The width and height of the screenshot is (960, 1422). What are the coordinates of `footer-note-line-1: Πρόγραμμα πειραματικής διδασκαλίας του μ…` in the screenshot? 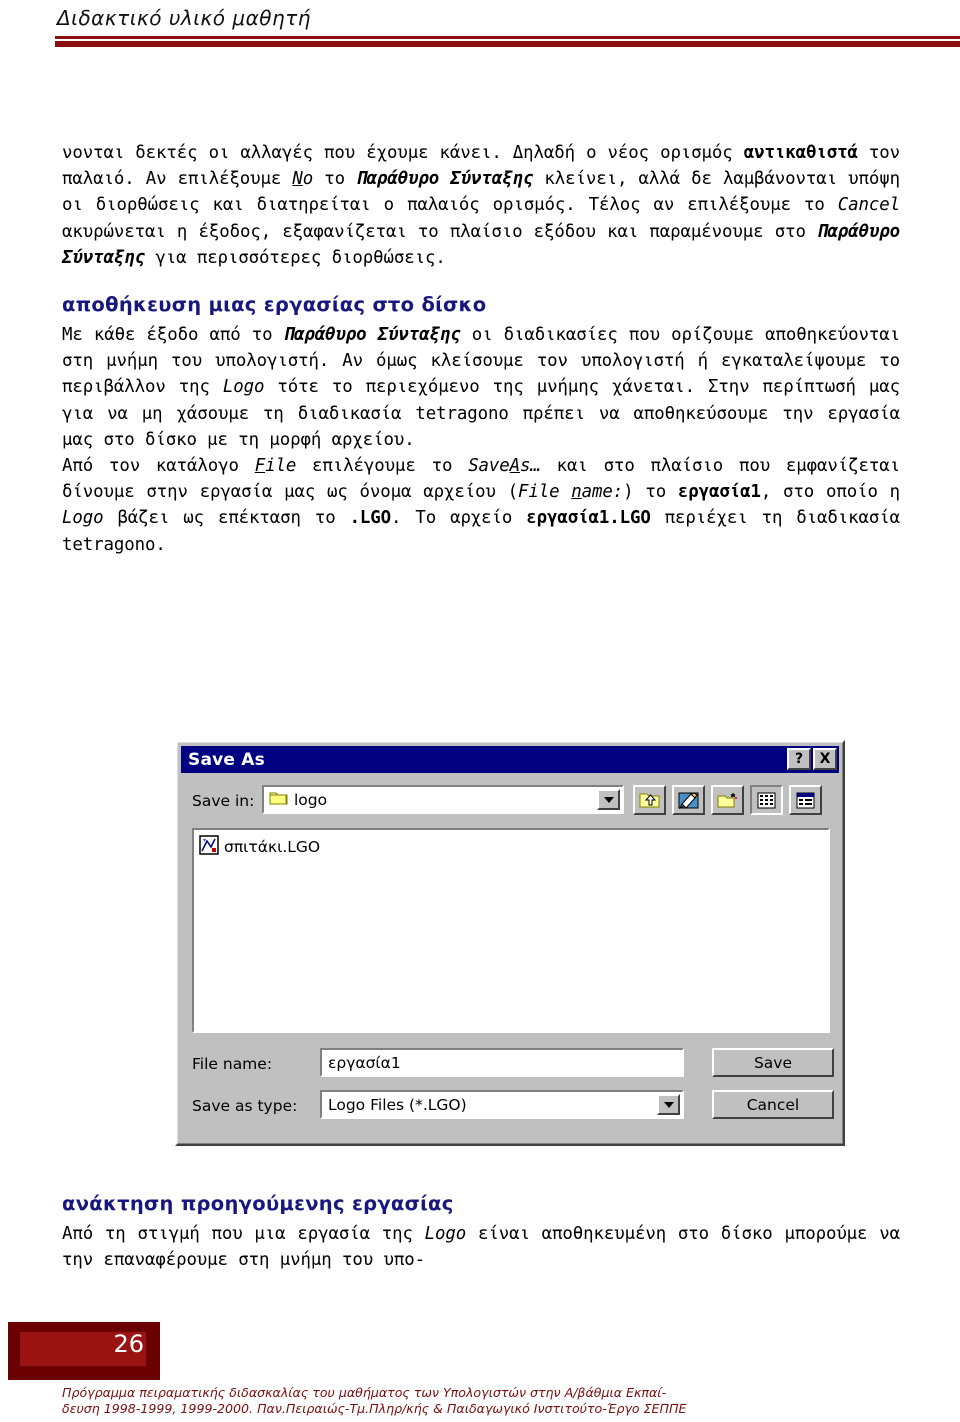 It's located at (364, 1392).